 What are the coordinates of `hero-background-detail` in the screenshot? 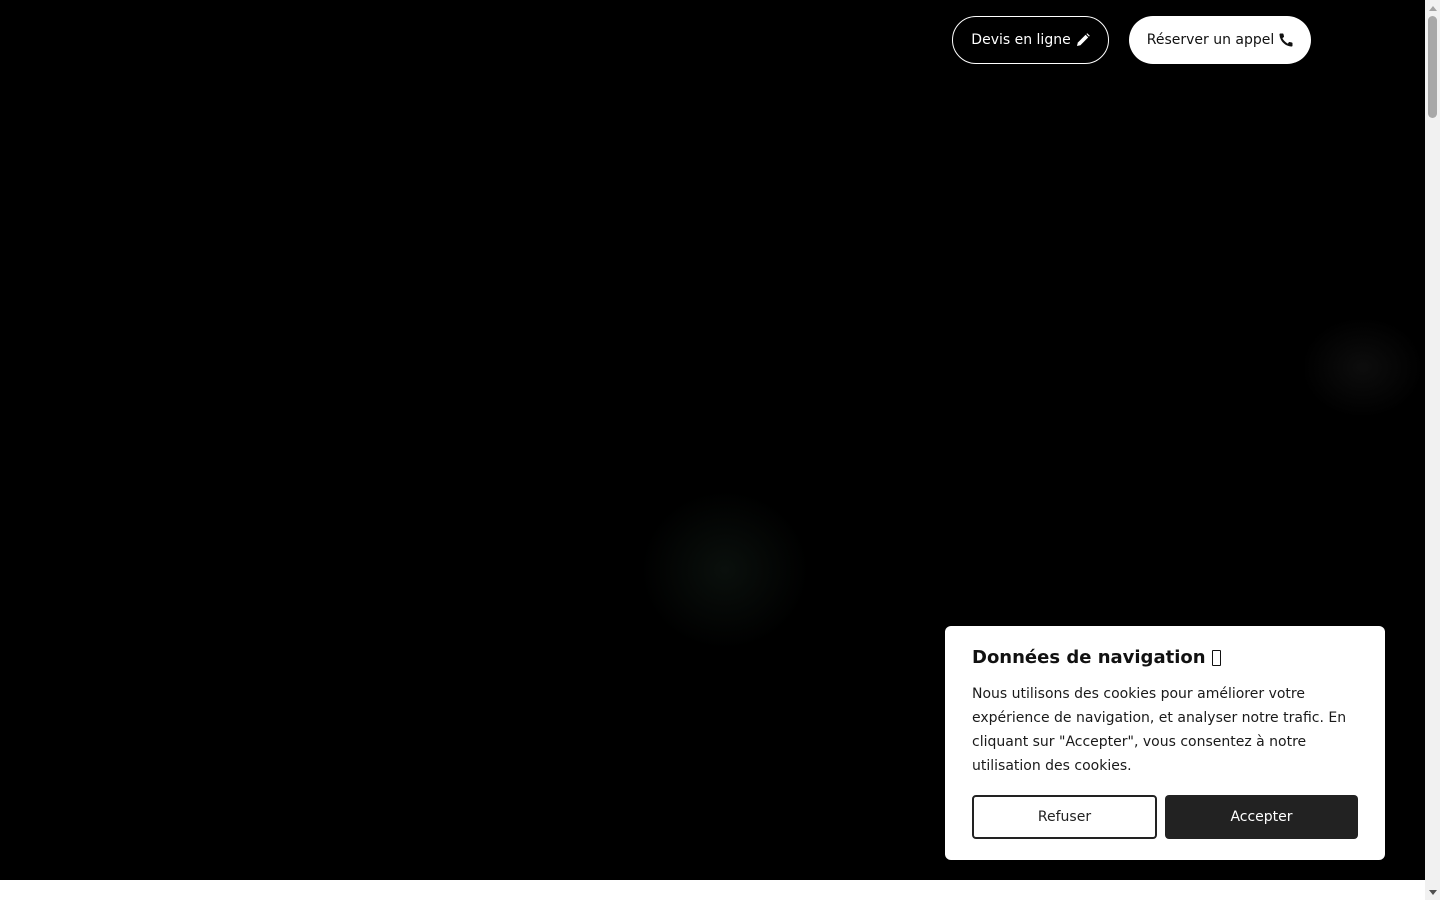 It's located at (1362, 367).